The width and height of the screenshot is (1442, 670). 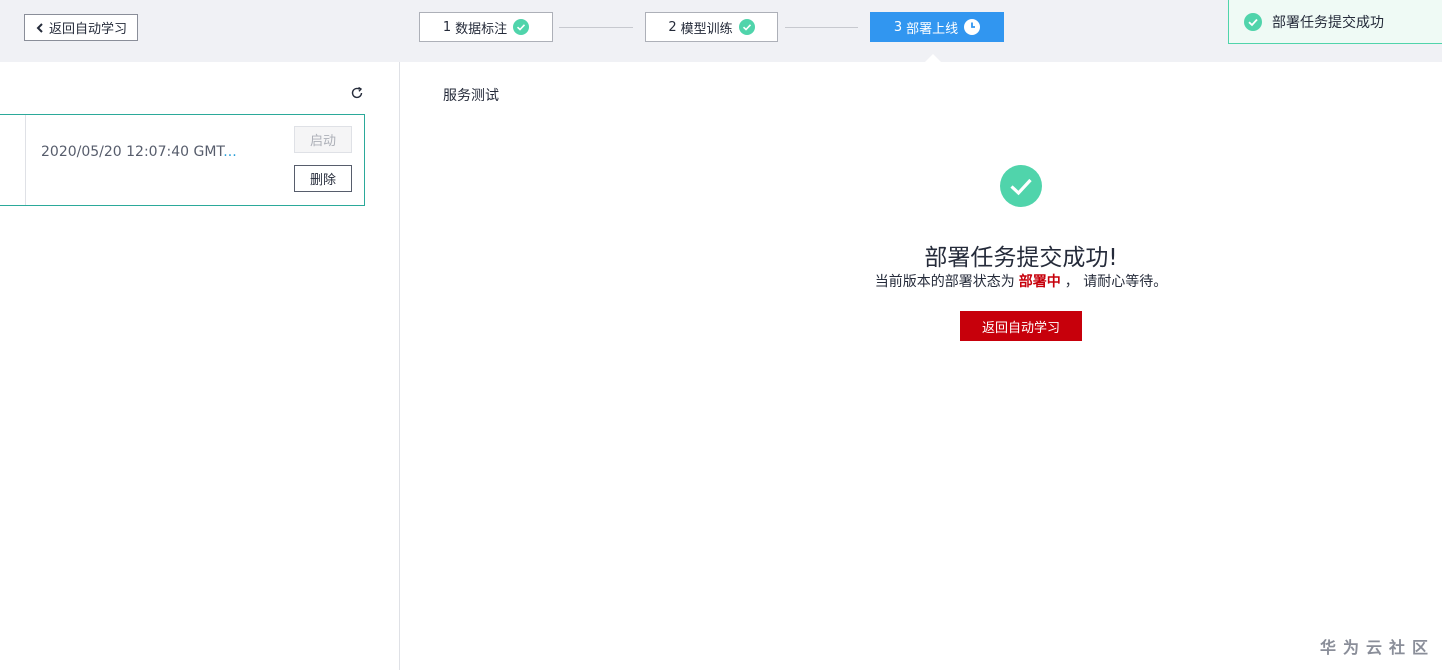 I want to click on refresh-icon, so click(x=357, y=93).